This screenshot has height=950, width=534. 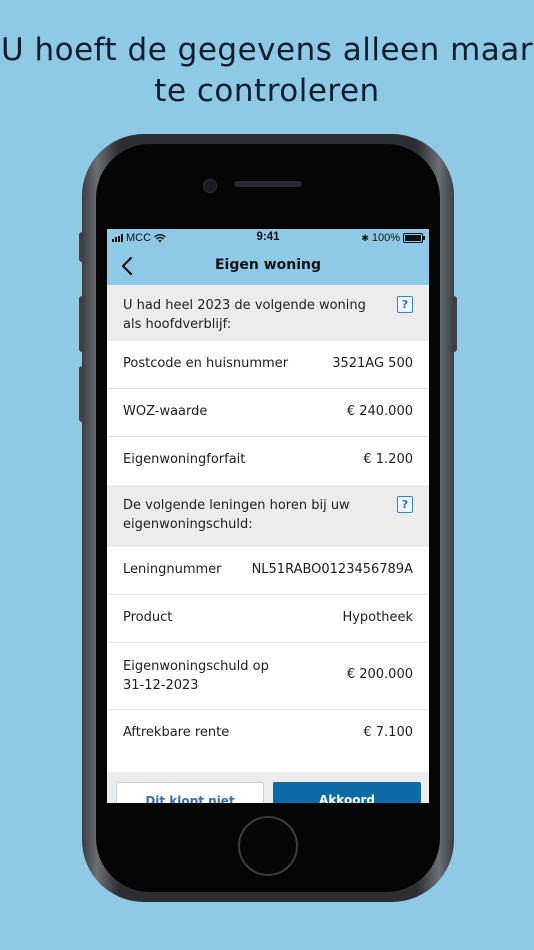 I want to click on row-value: € 240.000, so click(x=379, y=411).